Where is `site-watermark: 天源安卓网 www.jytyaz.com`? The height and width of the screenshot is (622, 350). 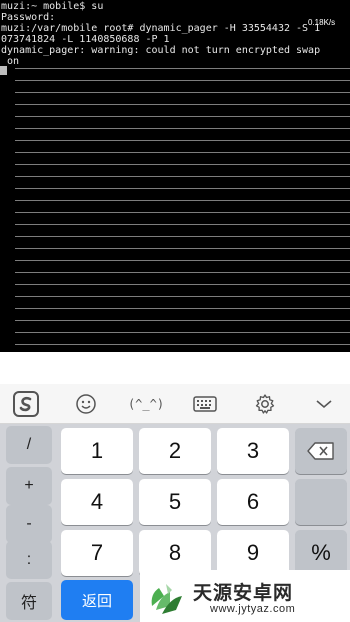
site-watermark: 天源安卓网 www.jytyaz.com is located at coordinates (245, 596).